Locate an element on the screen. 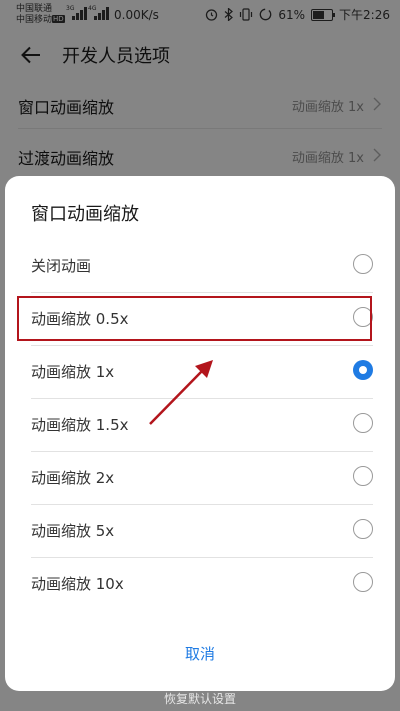 The image size is (400, 711). restore-defaults-button: 恢复默认设置 is located at coordinates (200, 698).